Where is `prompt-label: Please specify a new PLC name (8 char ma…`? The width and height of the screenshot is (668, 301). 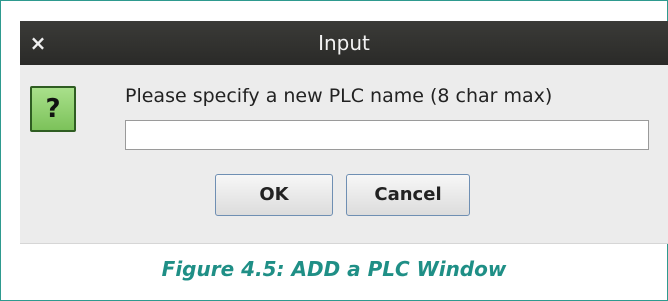 prompt-label: Please specify a new PLC name (8 char ma… is located at coordinates (339, 96).